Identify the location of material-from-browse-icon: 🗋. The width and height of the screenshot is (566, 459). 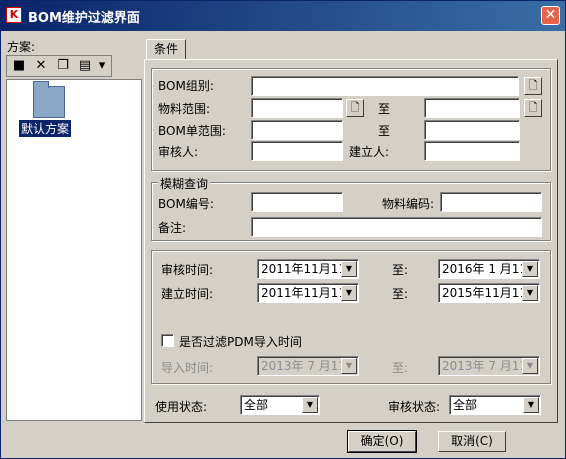
(355, 108).